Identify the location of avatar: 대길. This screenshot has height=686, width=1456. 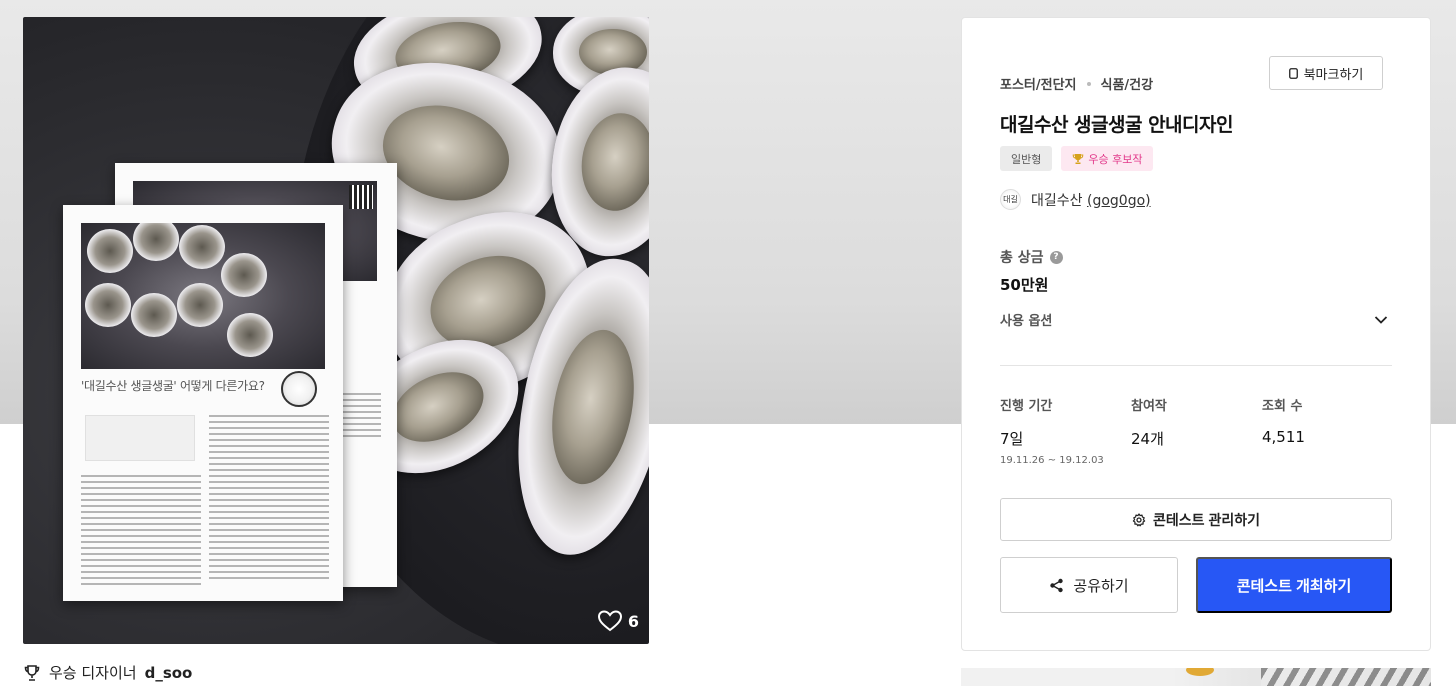
(1010, 199).